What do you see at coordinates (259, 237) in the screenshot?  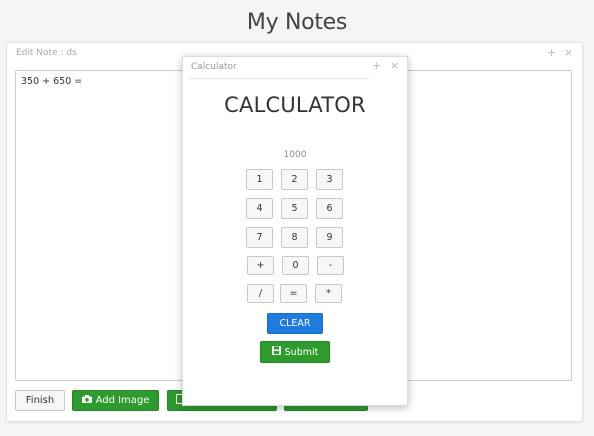 I see `key-7: 7` at bounding box center [259, 237].